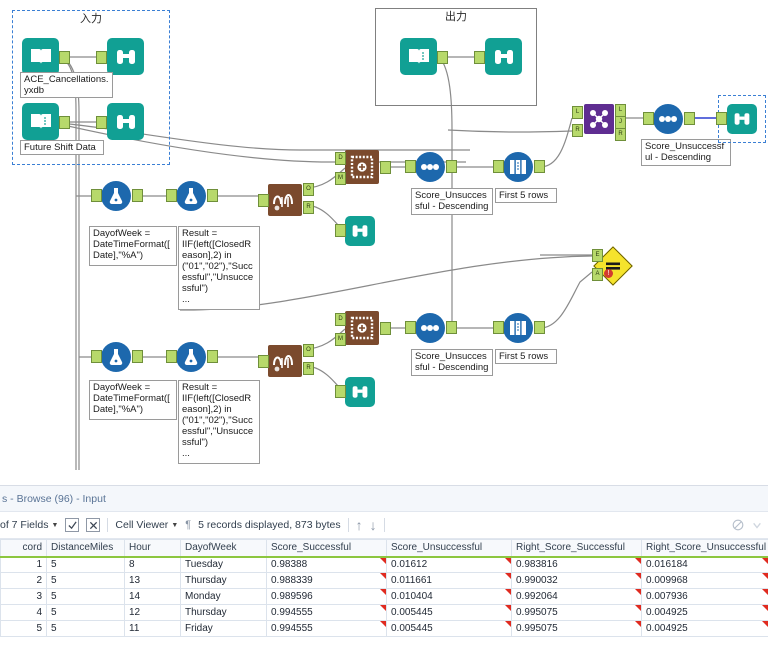  What do you see at coordinates (385, 328) in the screenshot?
I see `score-bottom-output-port` at bounding box center [385, 328].